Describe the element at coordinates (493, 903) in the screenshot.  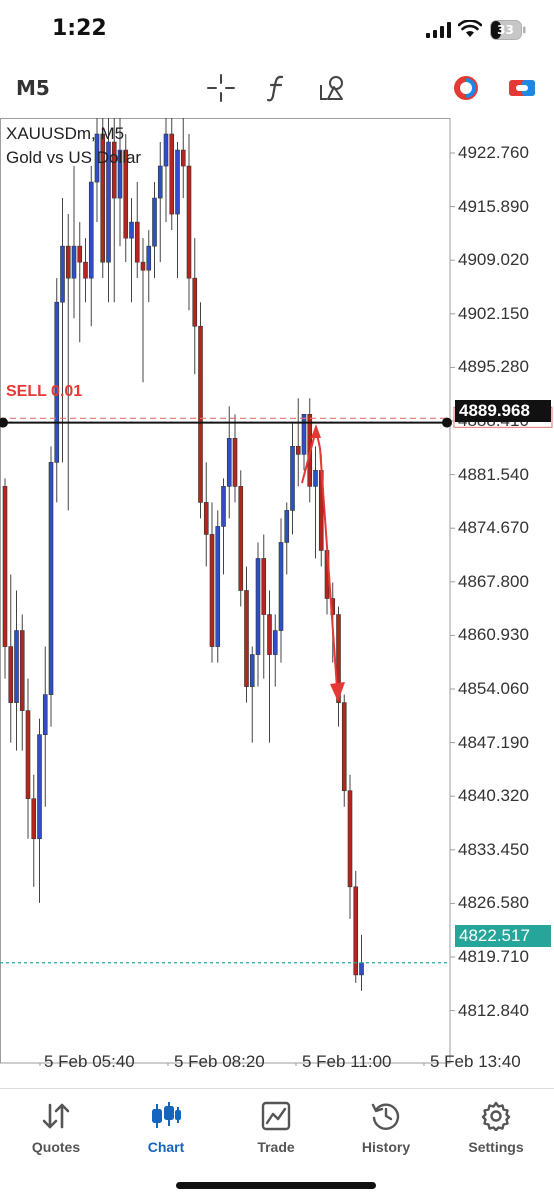
I see `price-axis-label: 4826.580` at that location.